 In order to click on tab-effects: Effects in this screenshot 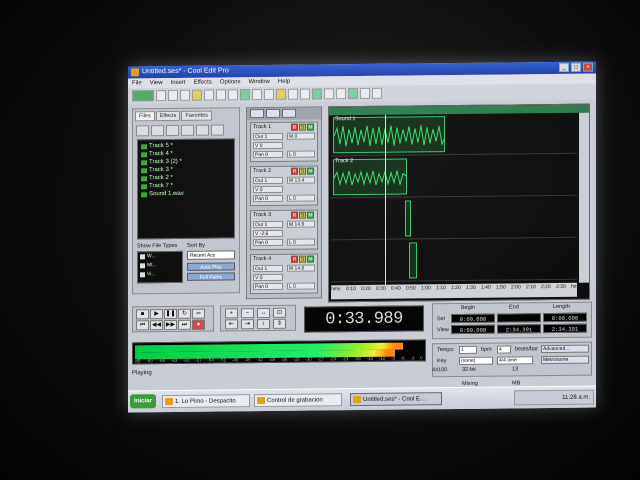, I will do `click(168, 116)`.